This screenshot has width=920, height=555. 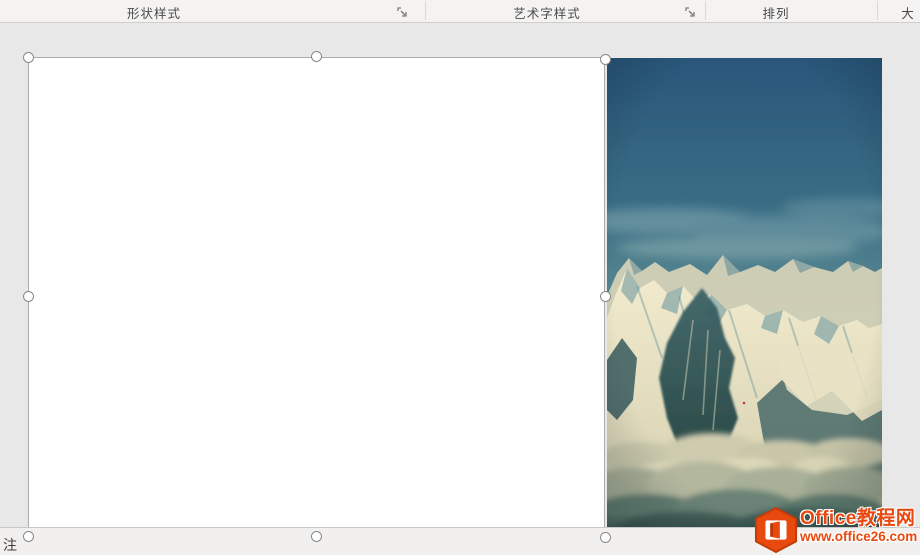 I want to click on notes-label: 注, so click(x=10, y=545).